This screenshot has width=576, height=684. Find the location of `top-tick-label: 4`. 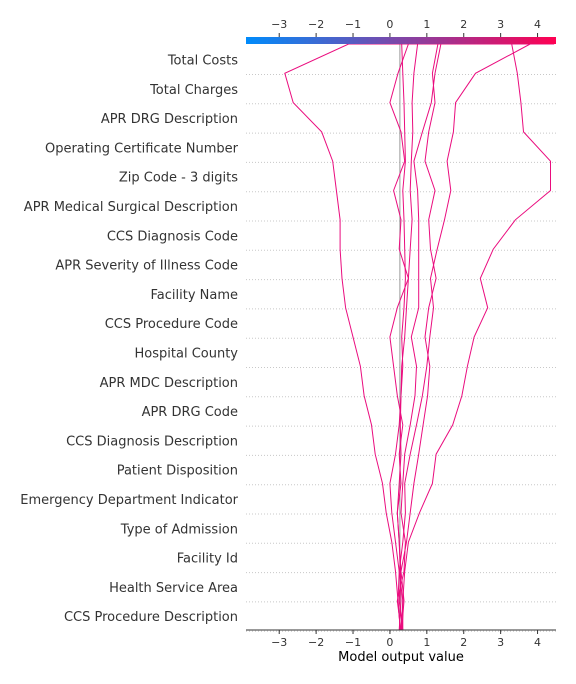

top-tick-label: 4 is located at coordinates (537, 24).